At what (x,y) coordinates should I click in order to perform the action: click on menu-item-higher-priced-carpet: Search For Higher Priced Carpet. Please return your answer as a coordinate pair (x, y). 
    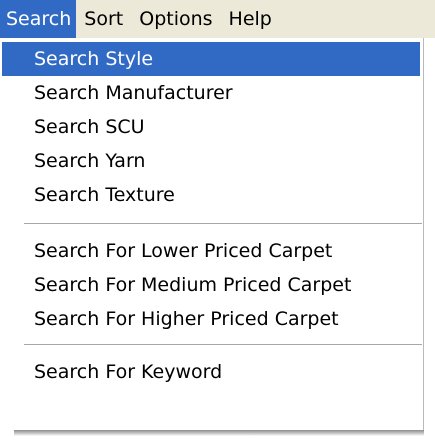
    Looking at the image, I should click on (211, 319).